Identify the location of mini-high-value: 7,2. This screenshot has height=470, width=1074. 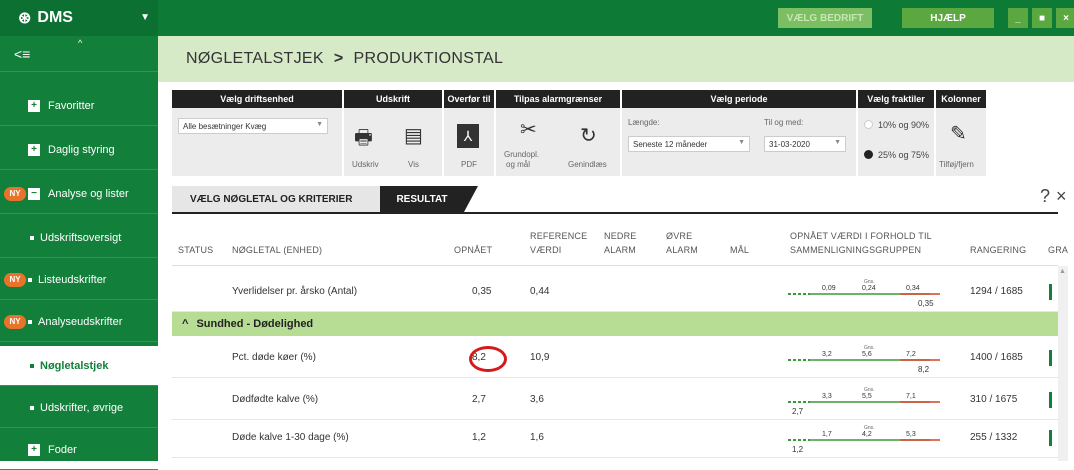
(911, 354).